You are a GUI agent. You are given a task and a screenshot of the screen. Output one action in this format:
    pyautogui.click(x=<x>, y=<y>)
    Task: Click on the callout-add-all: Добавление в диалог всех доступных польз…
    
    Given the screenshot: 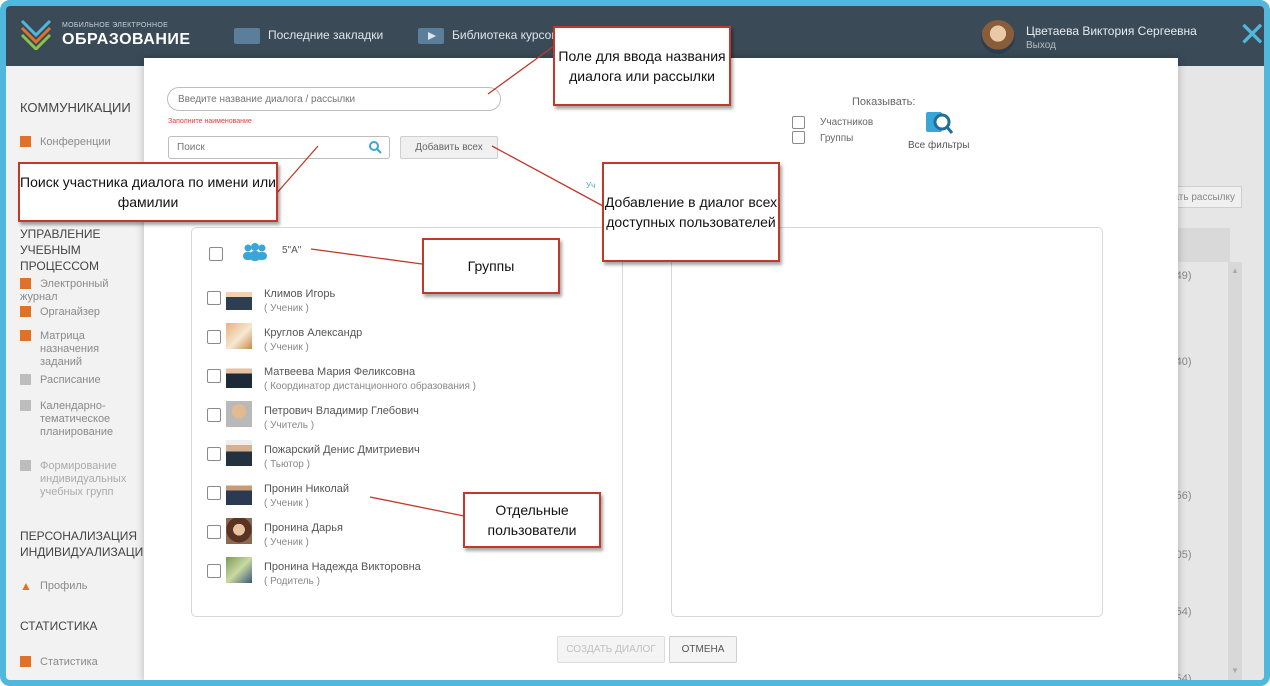 What is the action you would take?
    pyautogui.click(x=691, y=212)
    